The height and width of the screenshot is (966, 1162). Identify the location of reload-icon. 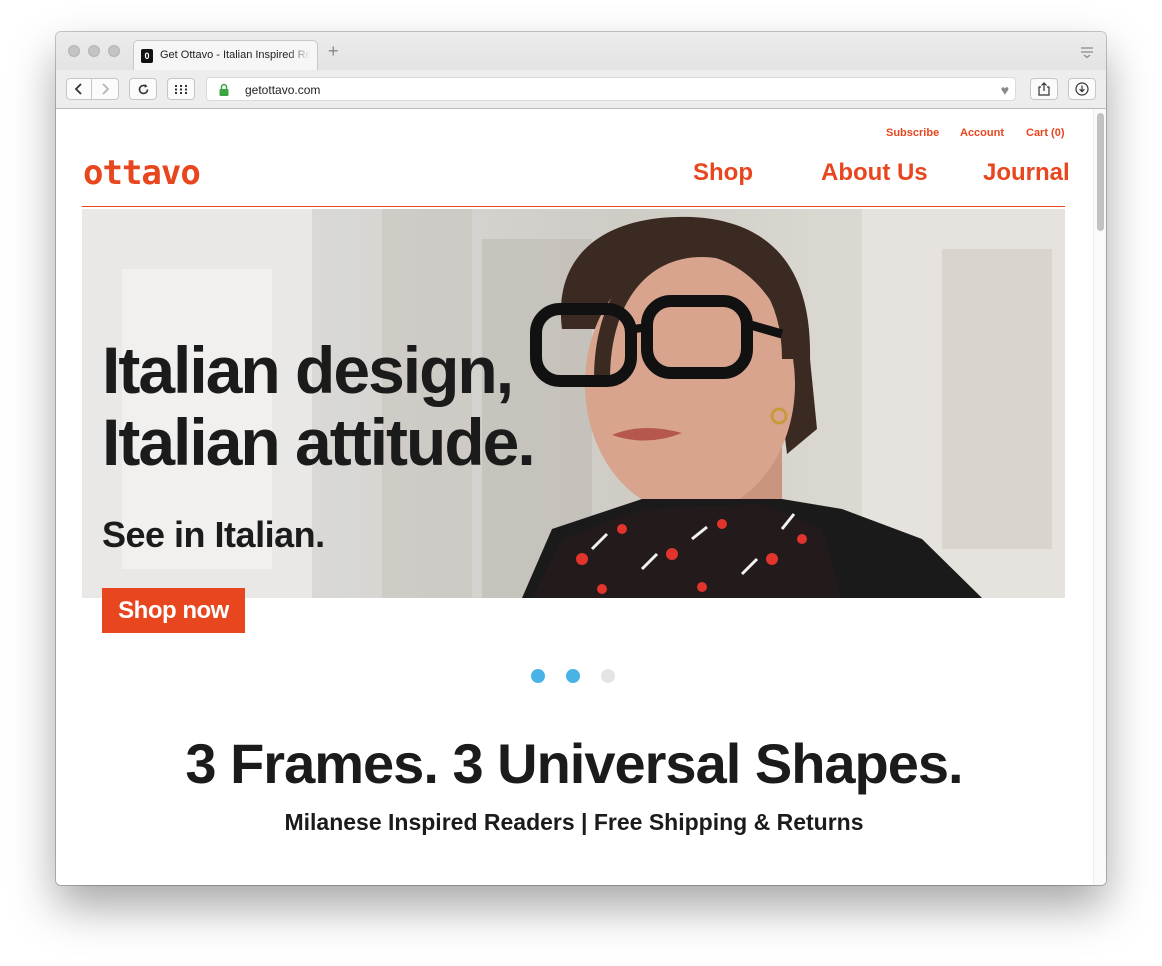
(143, 88).